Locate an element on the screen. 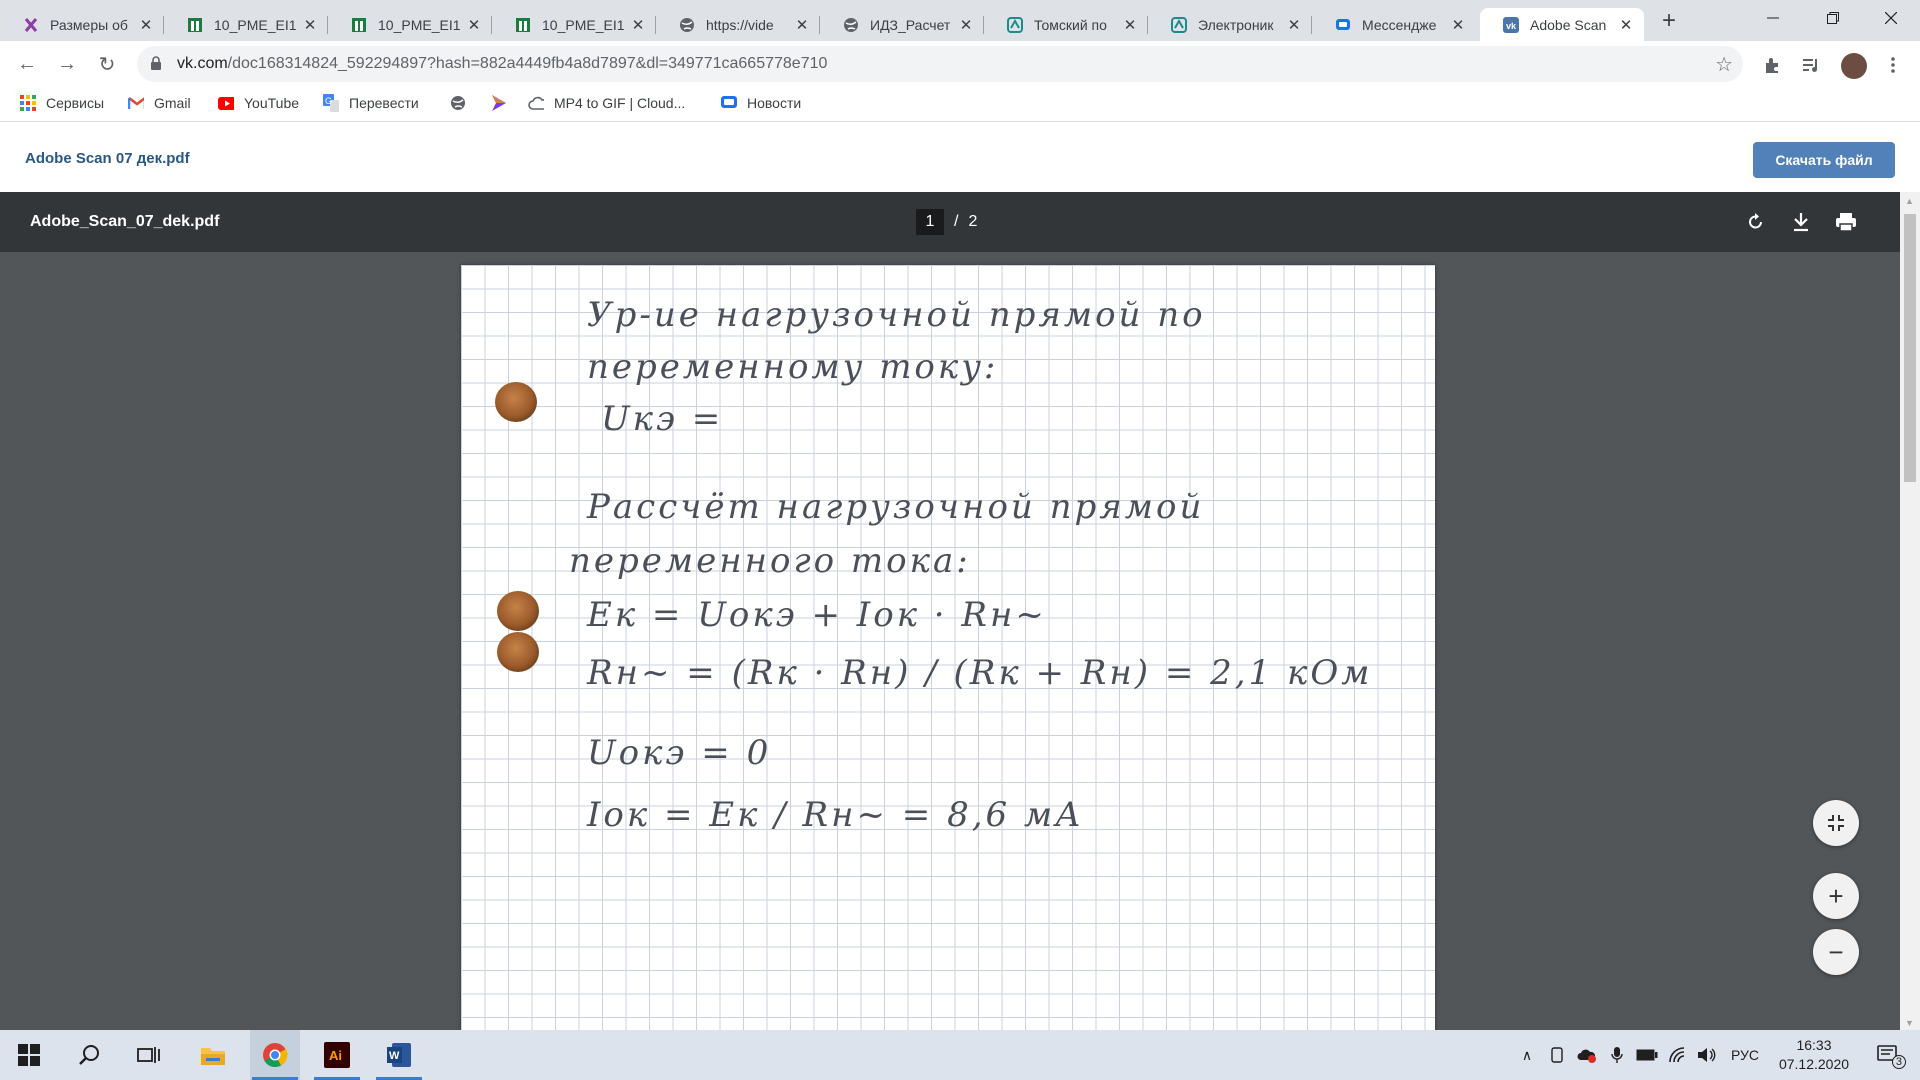  restore-button is located at coordinates (1833, 18).